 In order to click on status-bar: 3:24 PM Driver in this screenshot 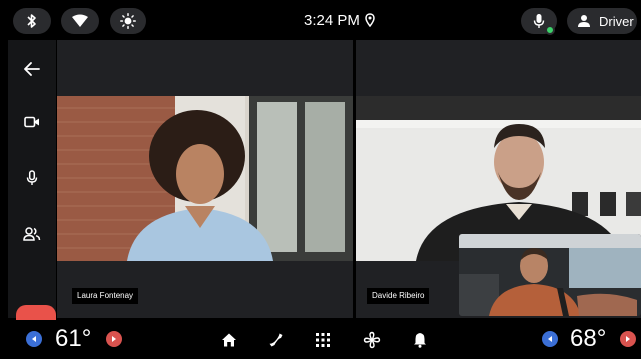, I will do `click(320, 20)`.